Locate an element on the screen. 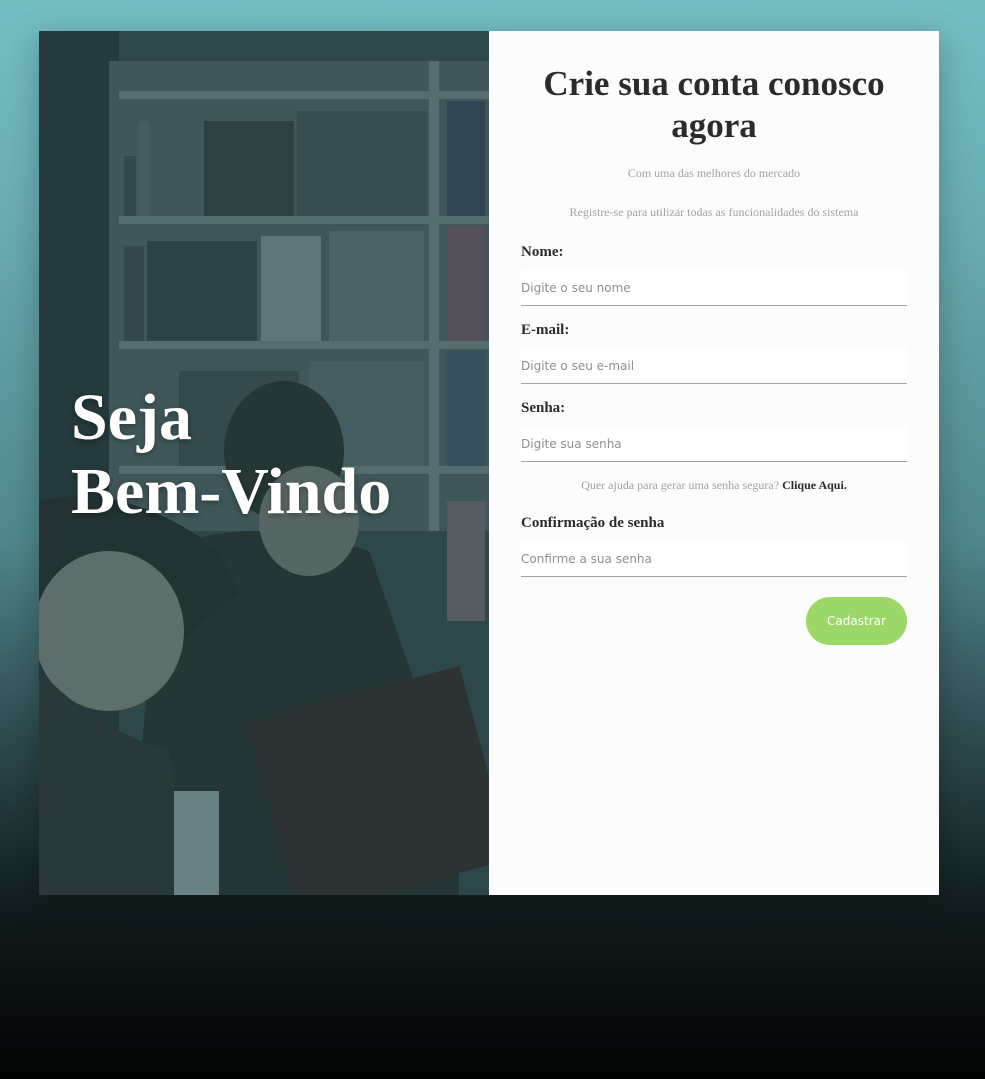  password-help-link: Clique Aqui. is located at coordinates (814, 485).